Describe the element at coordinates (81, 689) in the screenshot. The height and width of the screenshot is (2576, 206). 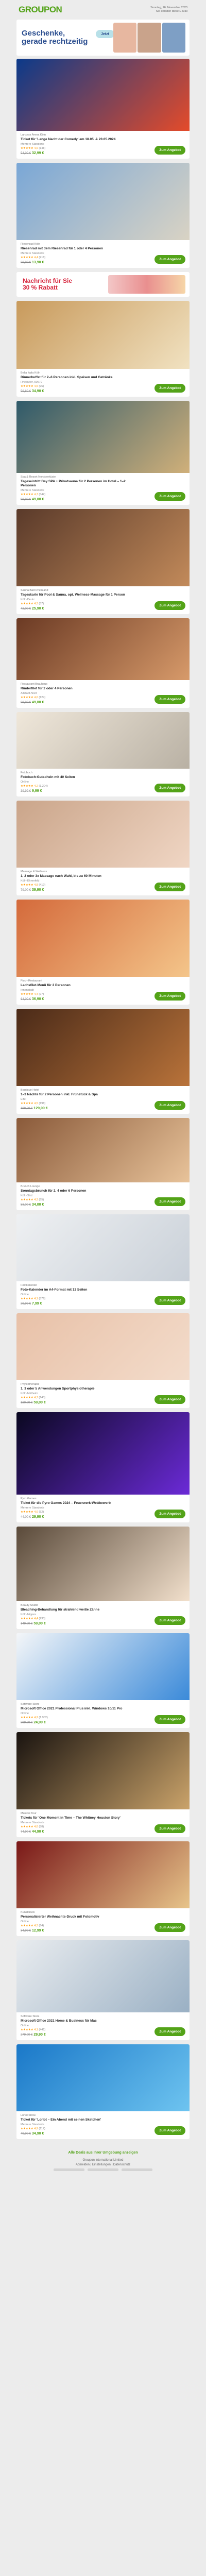
I see `deal-title: Rinderfilet für 2 oder 4 Personen` at that location.